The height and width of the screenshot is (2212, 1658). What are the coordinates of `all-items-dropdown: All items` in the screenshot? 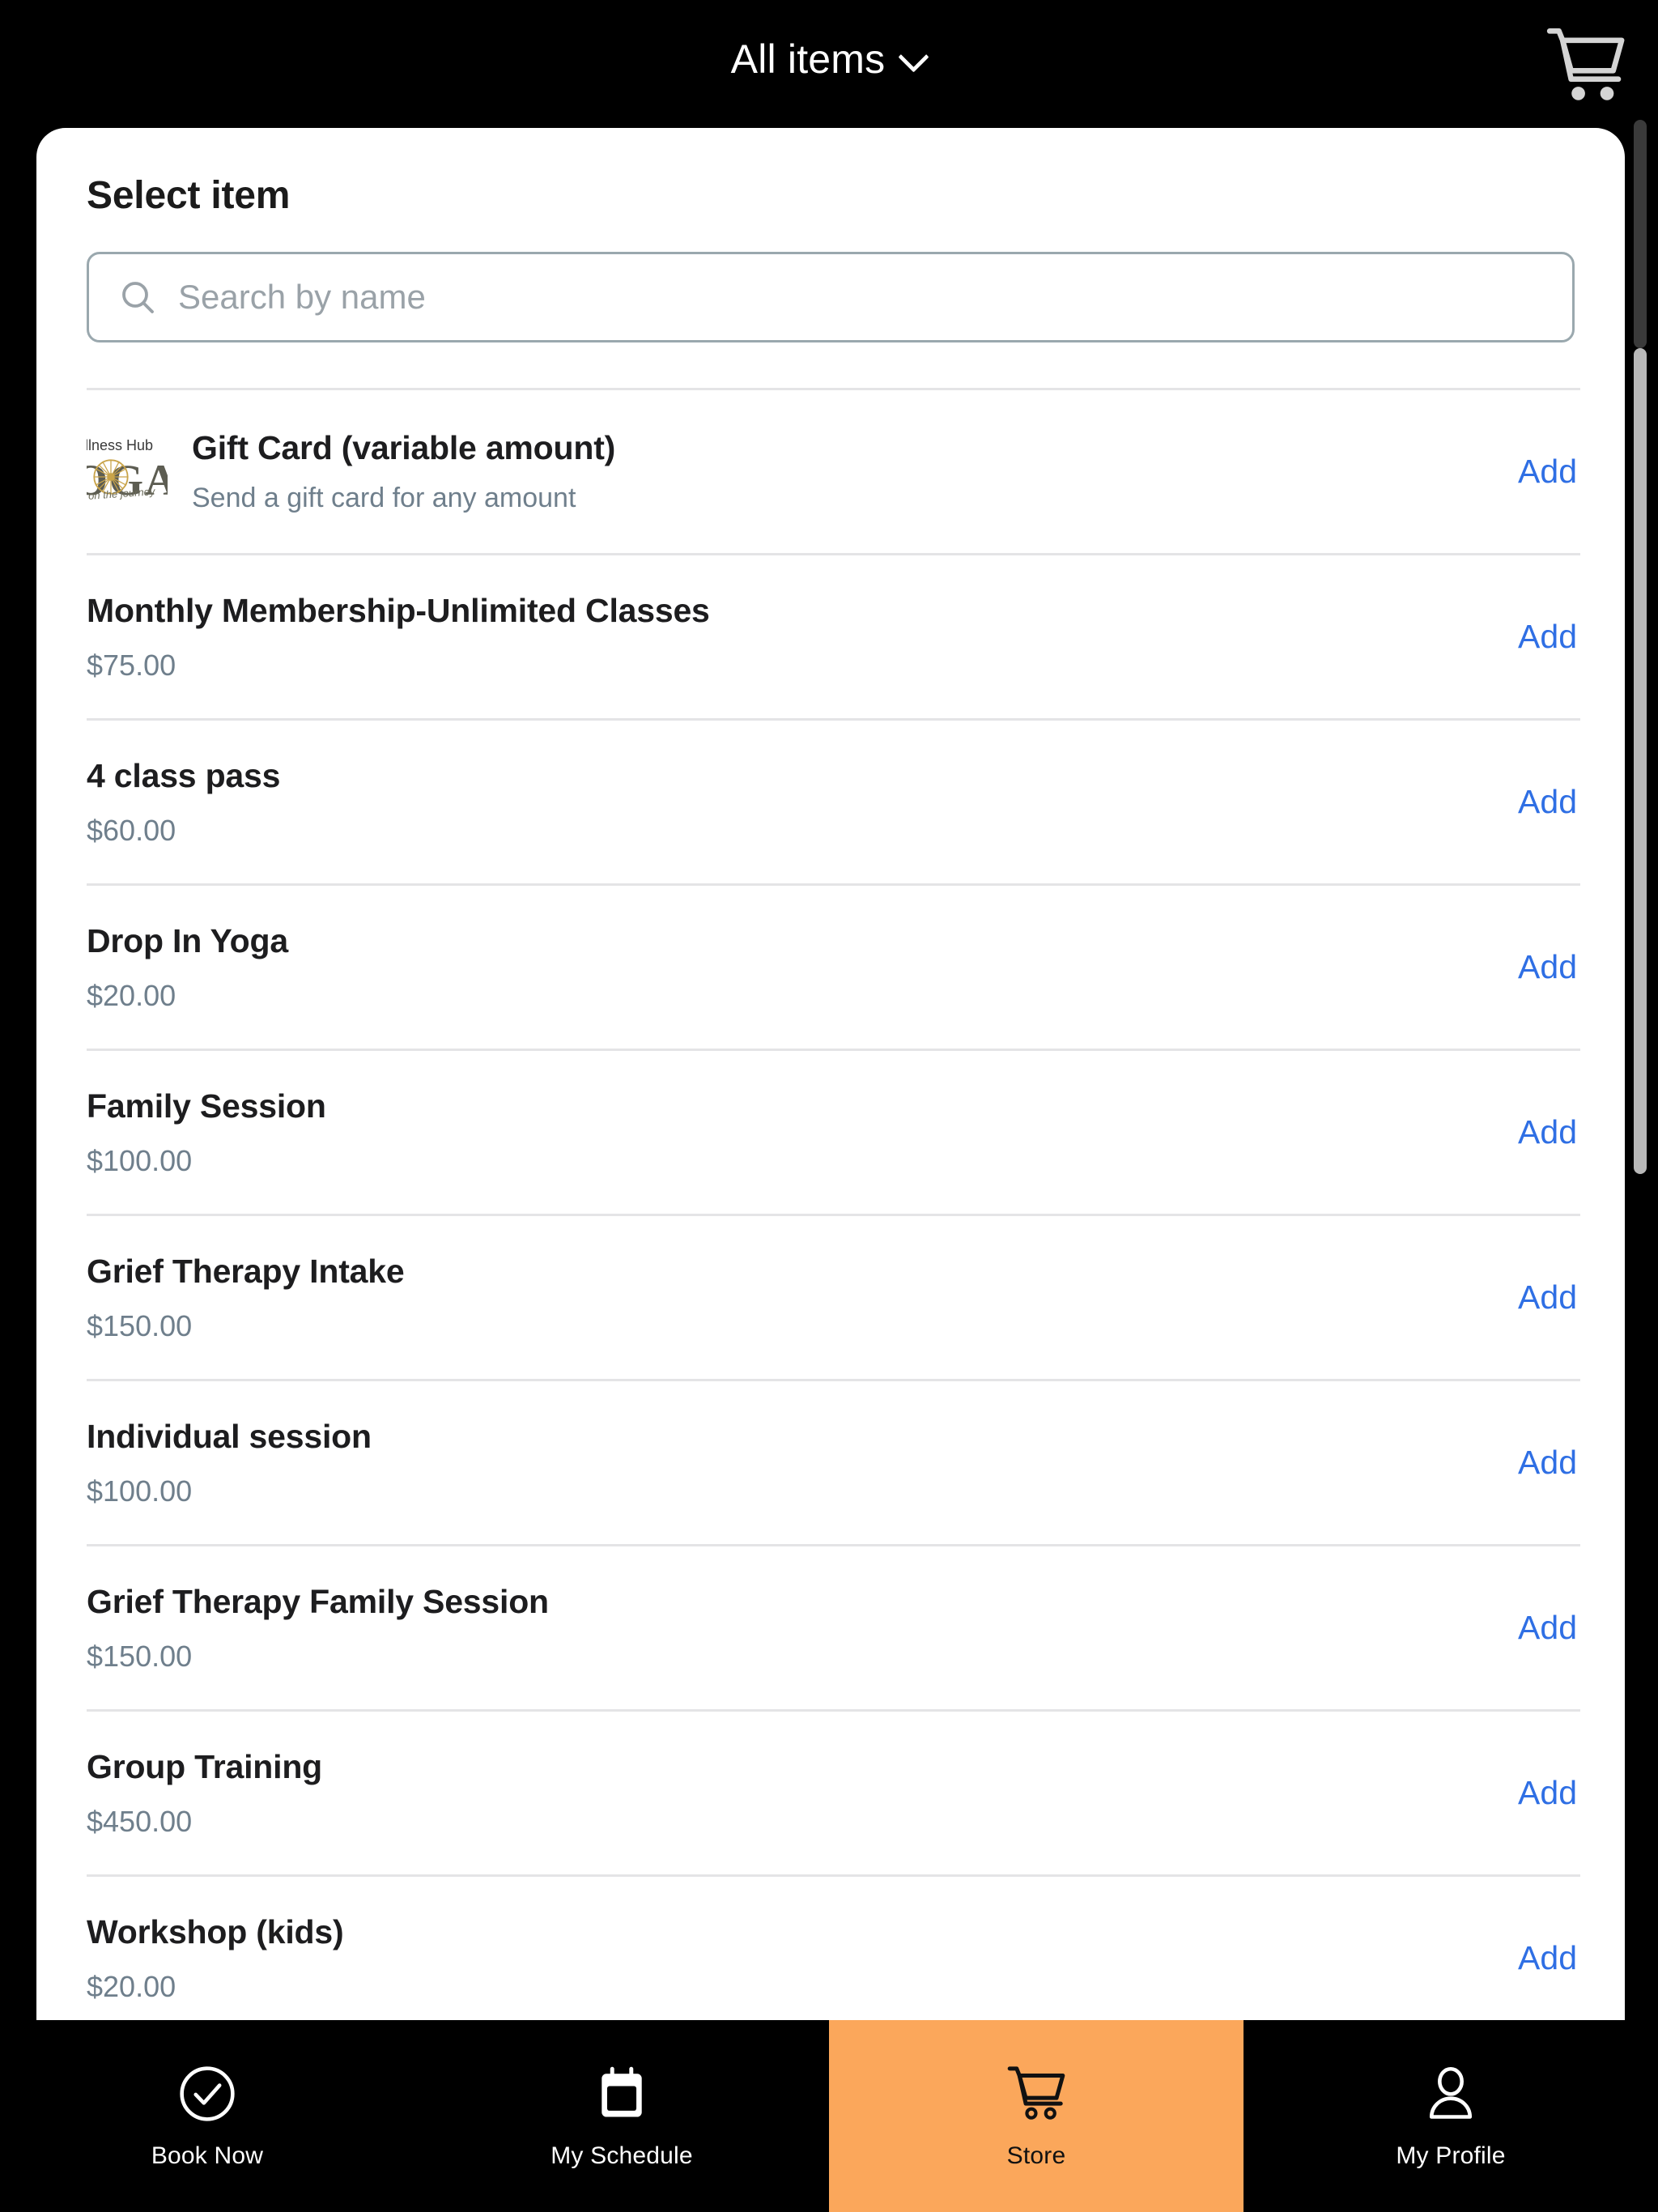 It's located at (829, 59).